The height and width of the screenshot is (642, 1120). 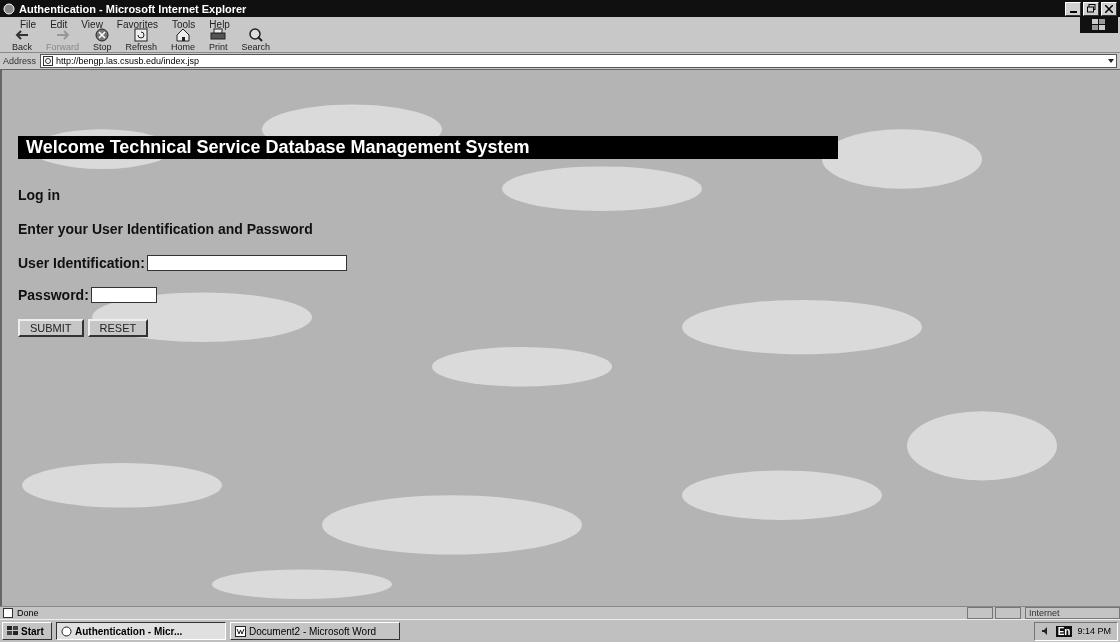 What do you see at coordinates (1073, 8) in the screenshot?
I see `minimize-button` at bounding box center [1073, 8].